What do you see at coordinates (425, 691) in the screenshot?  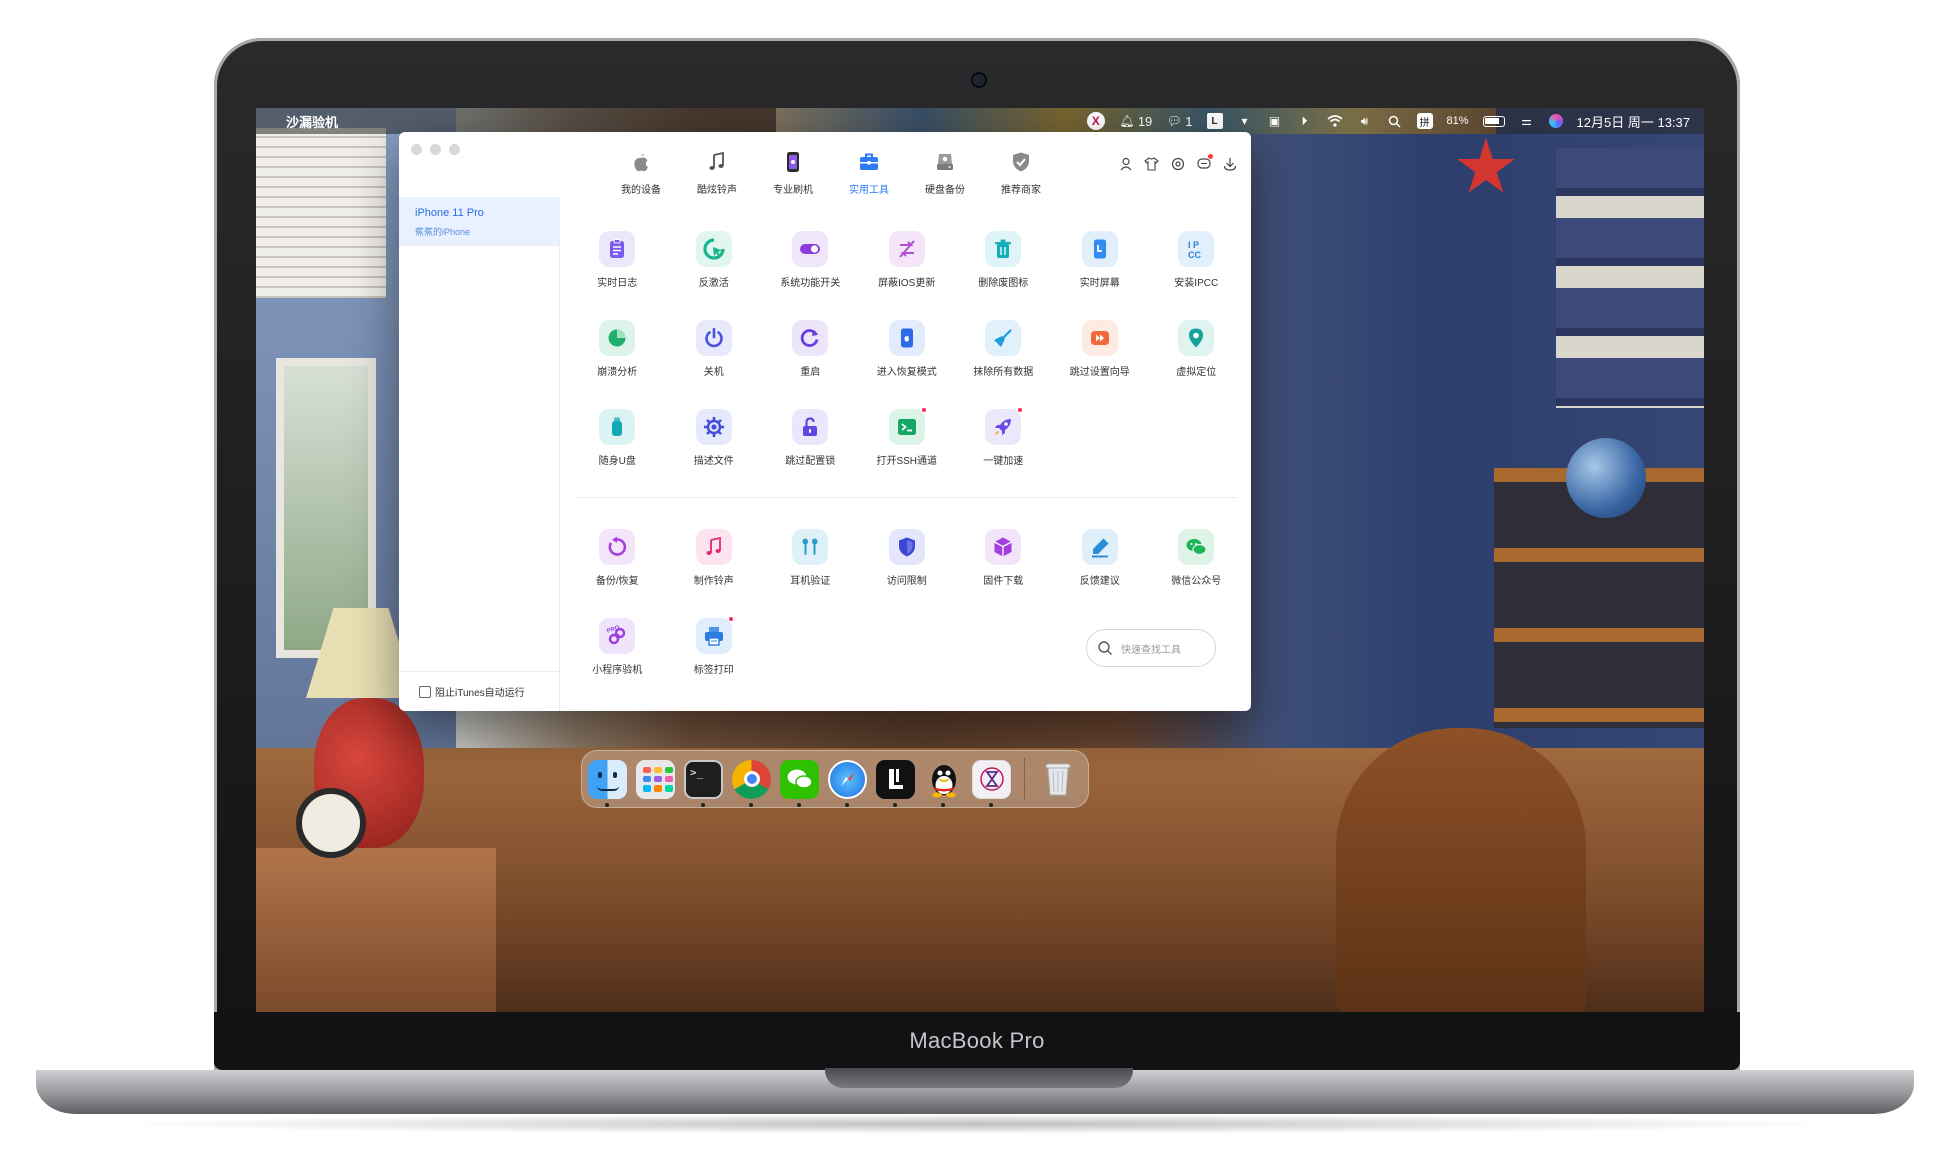 I see `itunes-autorun-checkbox` at bounding box center [425, 691].